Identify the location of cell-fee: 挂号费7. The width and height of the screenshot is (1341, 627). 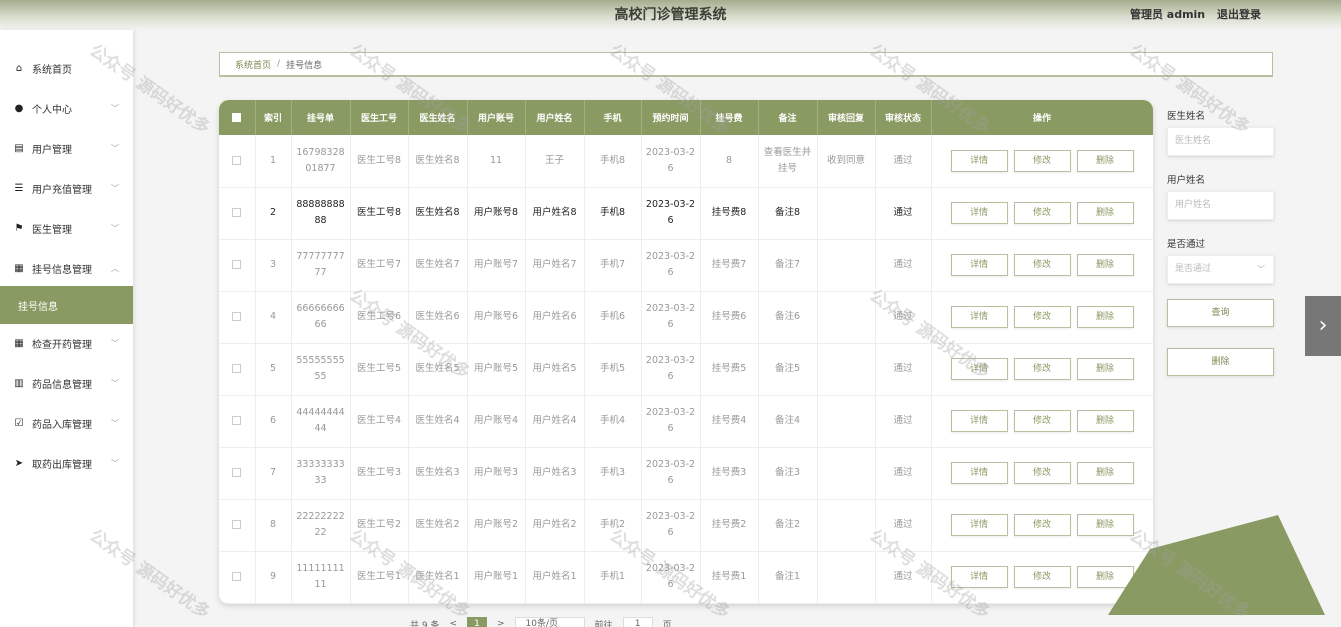
(729, 265).